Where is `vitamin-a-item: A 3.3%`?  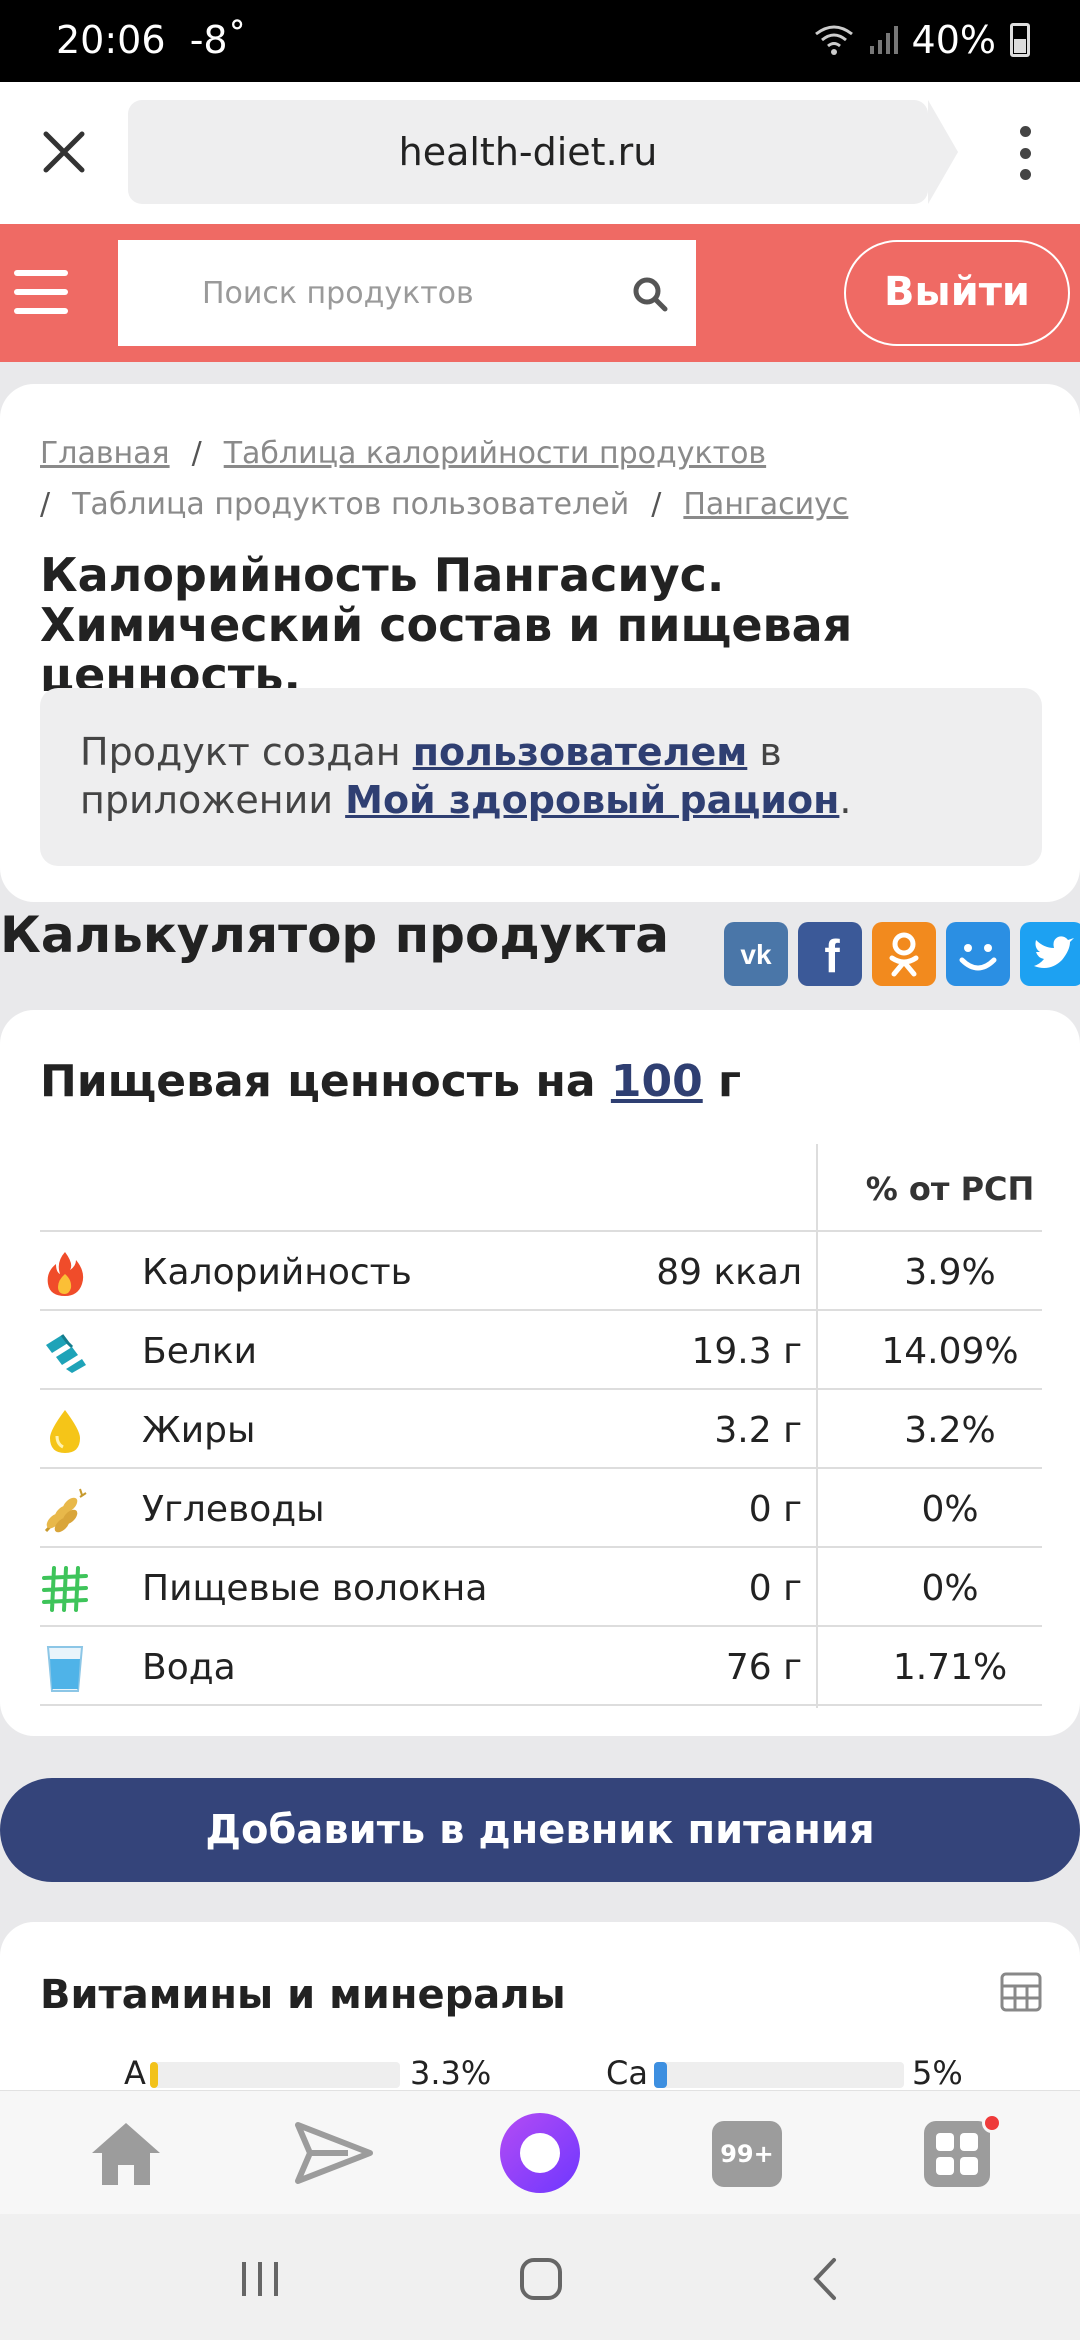 vitamin-a-item: A 3.3% is located at coordinates (308, 2073).